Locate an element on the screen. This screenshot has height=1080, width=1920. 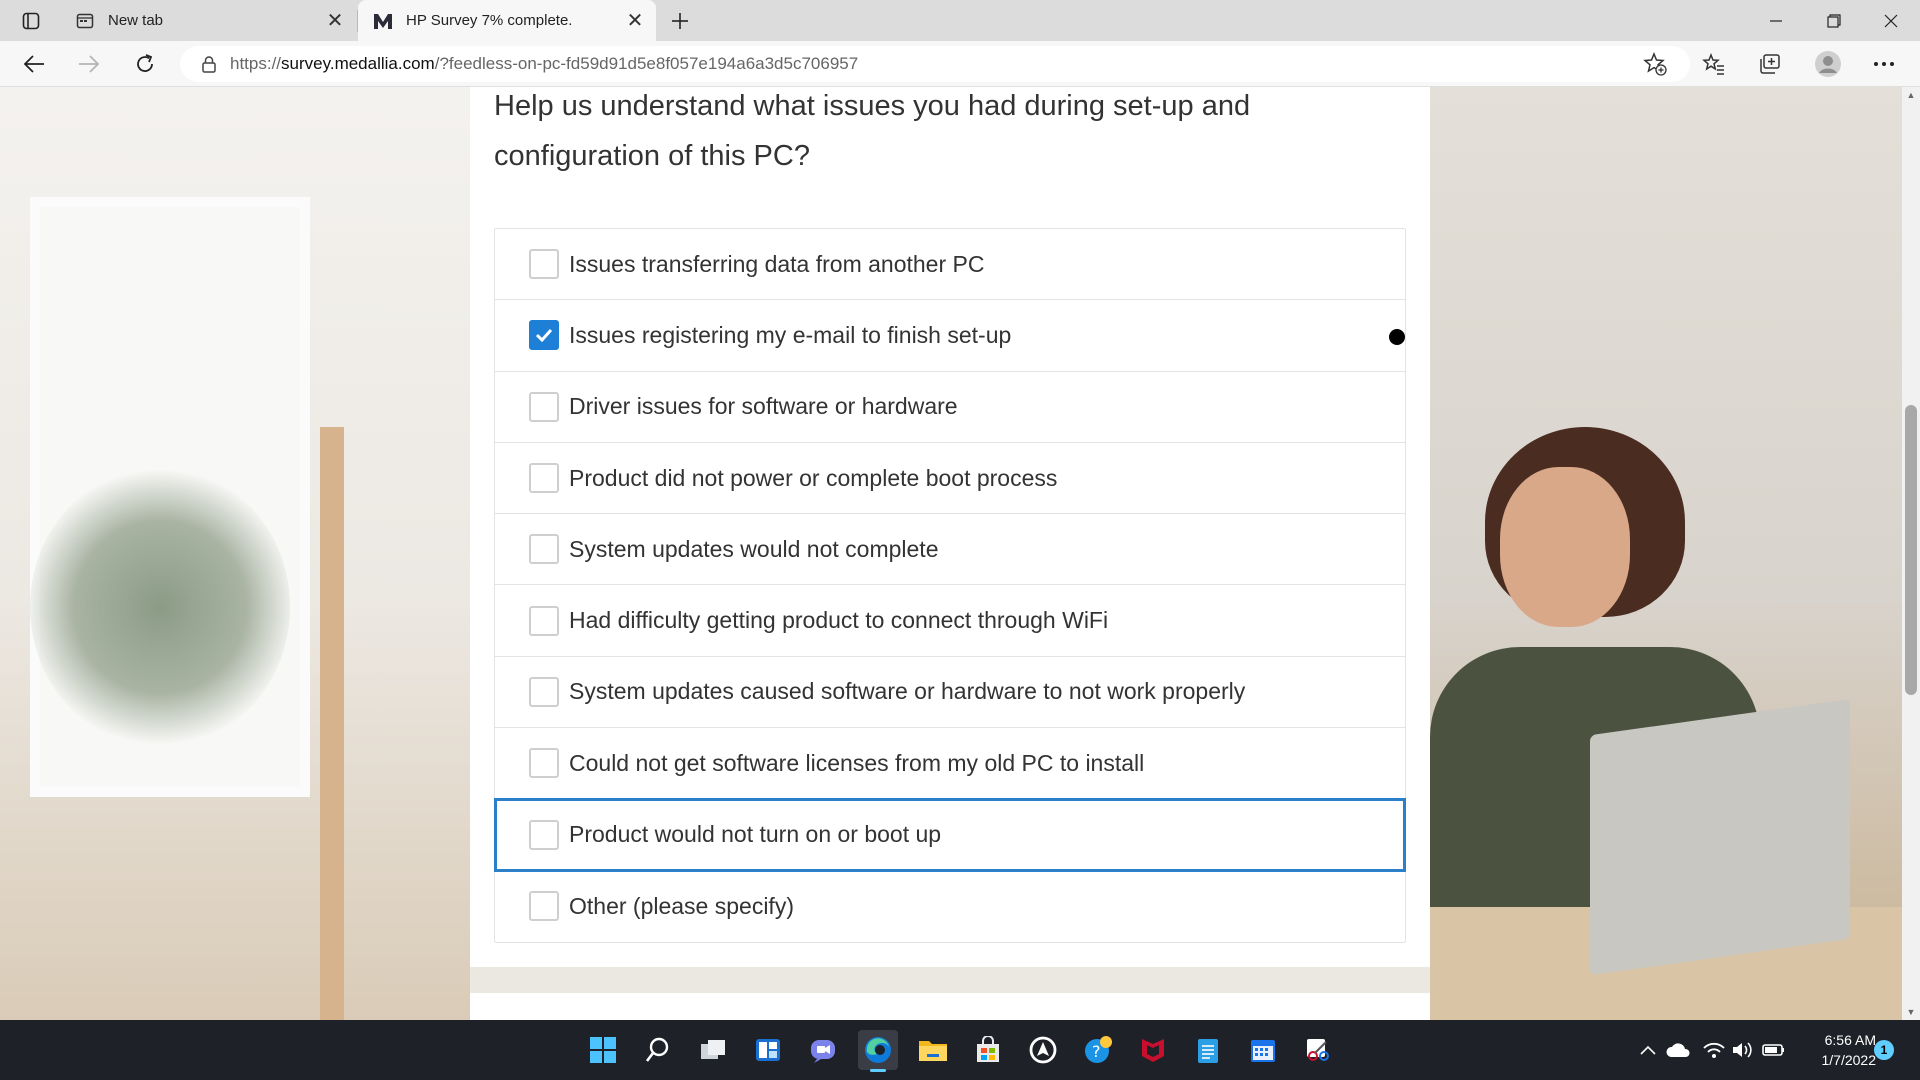
forward-button is located at coordinates (89, 64).